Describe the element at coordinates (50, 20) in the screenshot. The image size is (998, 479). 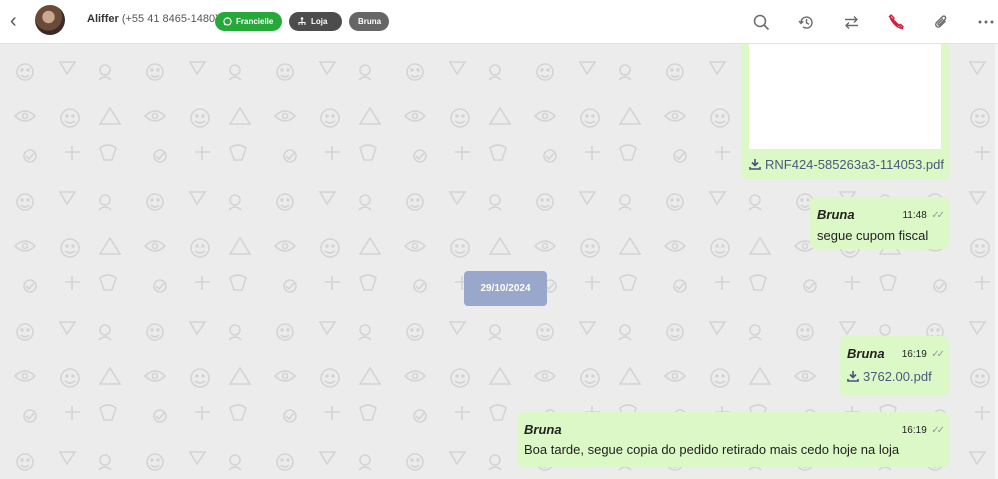
I see `avatar` at that location.